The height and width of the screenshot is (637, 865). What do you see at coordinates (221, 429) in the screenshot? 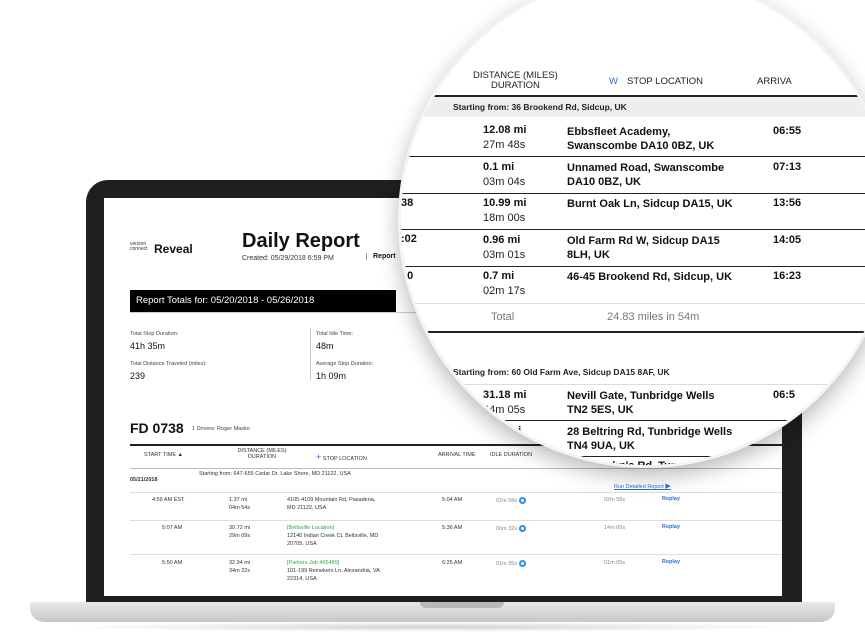
I see `vehicle-drivers: 1 Drivers: Roger Masko` at bounding box center [221, 429].